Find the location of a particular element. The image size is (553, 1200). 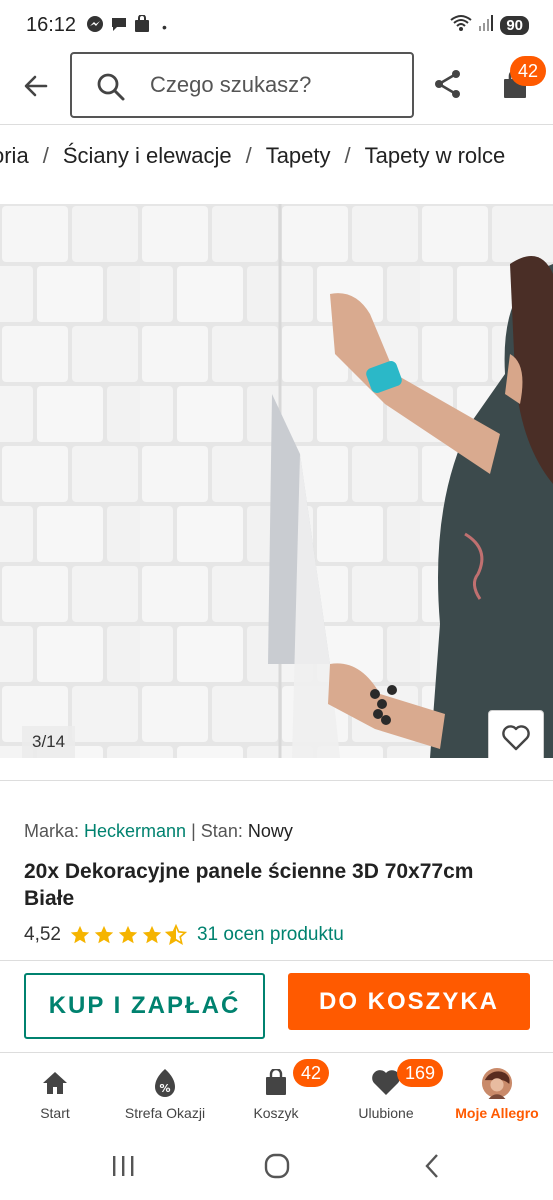

wifi-icon is located at coordinates (461, 25).